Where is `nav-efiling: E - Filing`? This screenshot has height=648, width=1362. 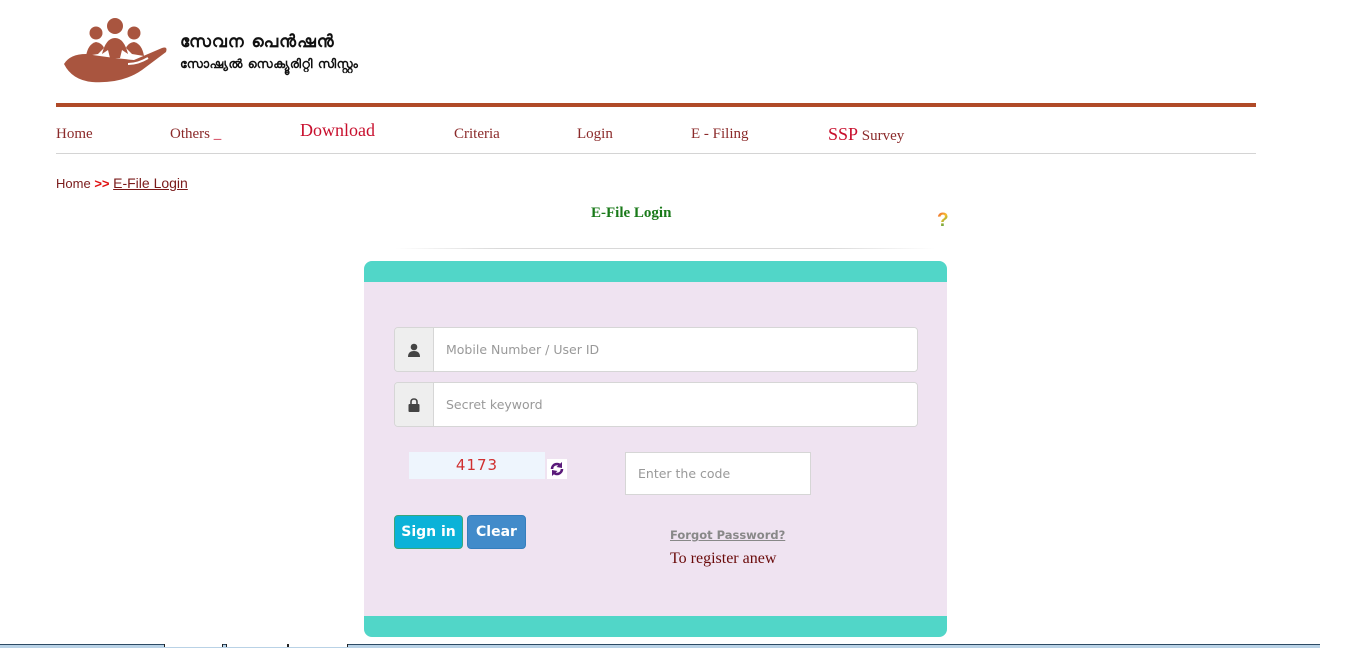
nav-efiling: E - Filing is located at coordinates (720, 134).